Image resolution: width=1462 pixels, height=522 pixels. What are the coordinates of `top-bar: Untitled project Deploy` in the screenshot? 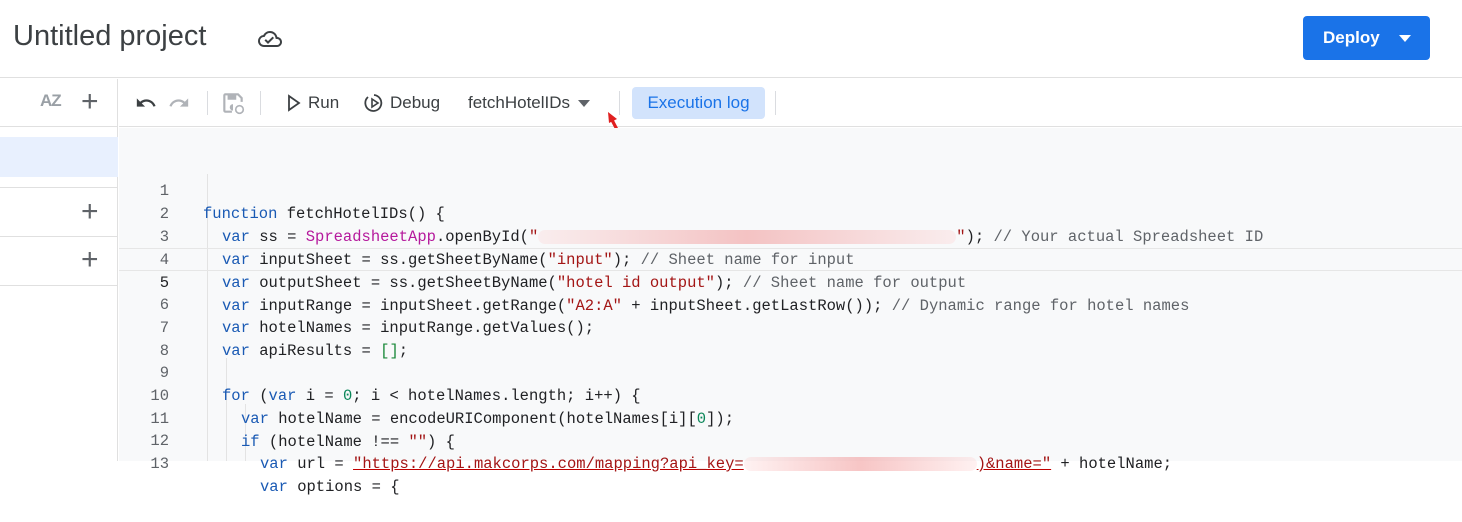 It's located at (731, 39).